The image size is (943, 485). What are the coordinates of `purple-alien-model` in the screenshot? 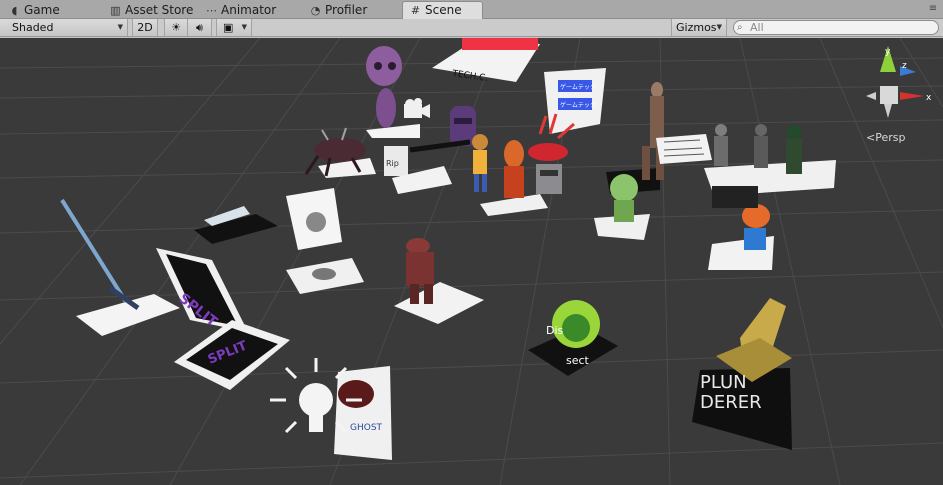 It's located at (393, 92).